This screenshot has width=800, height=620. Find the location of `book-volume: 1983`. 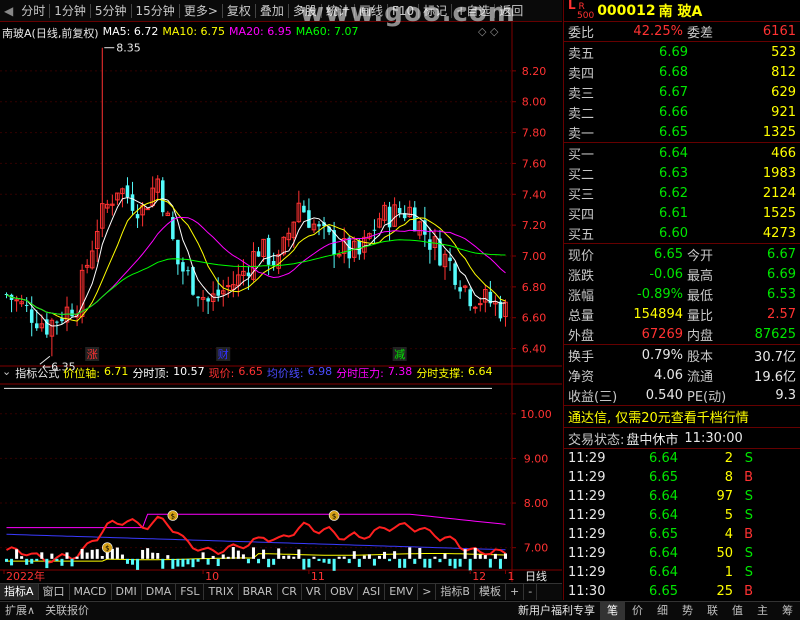

book-volume: 1983 is located at coordinates (779, 173).